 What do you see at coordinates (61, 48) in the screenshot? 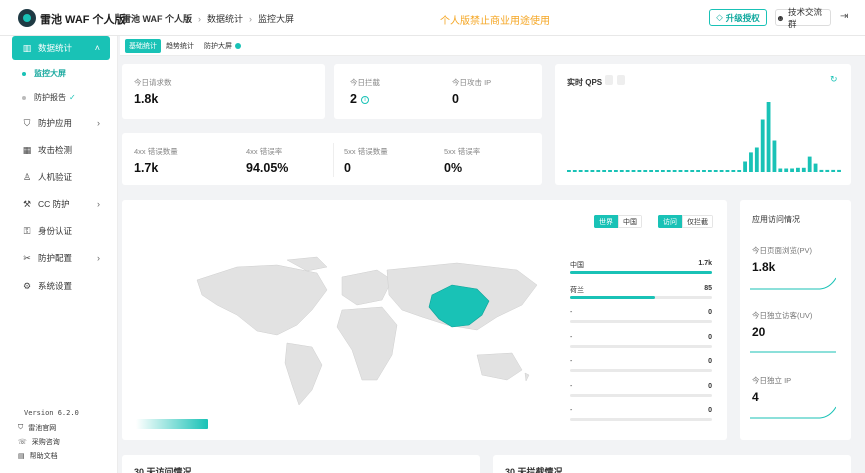
I see `sidebar-item-stats: ▥ 数据统计 ˄` at bounding box center [61, 48].